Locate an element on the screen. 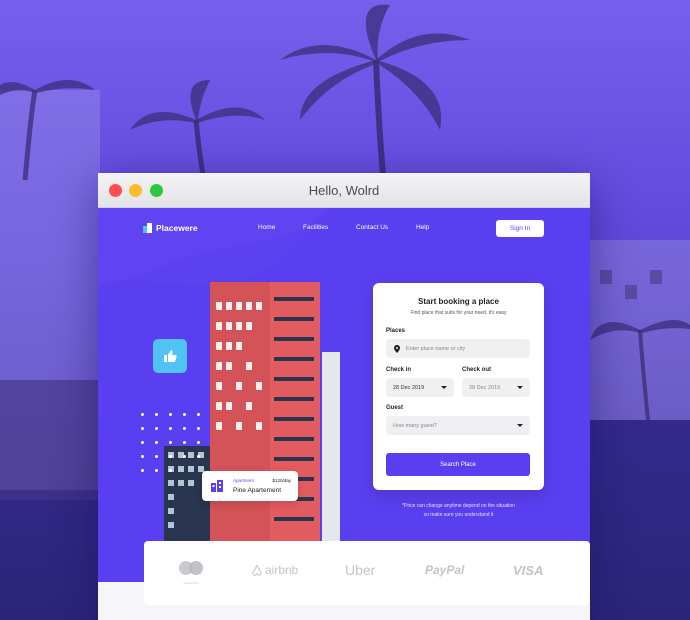 This screenshot has width=690, height=620. brand-logo: Placewere is located at coordinates (170, 228).